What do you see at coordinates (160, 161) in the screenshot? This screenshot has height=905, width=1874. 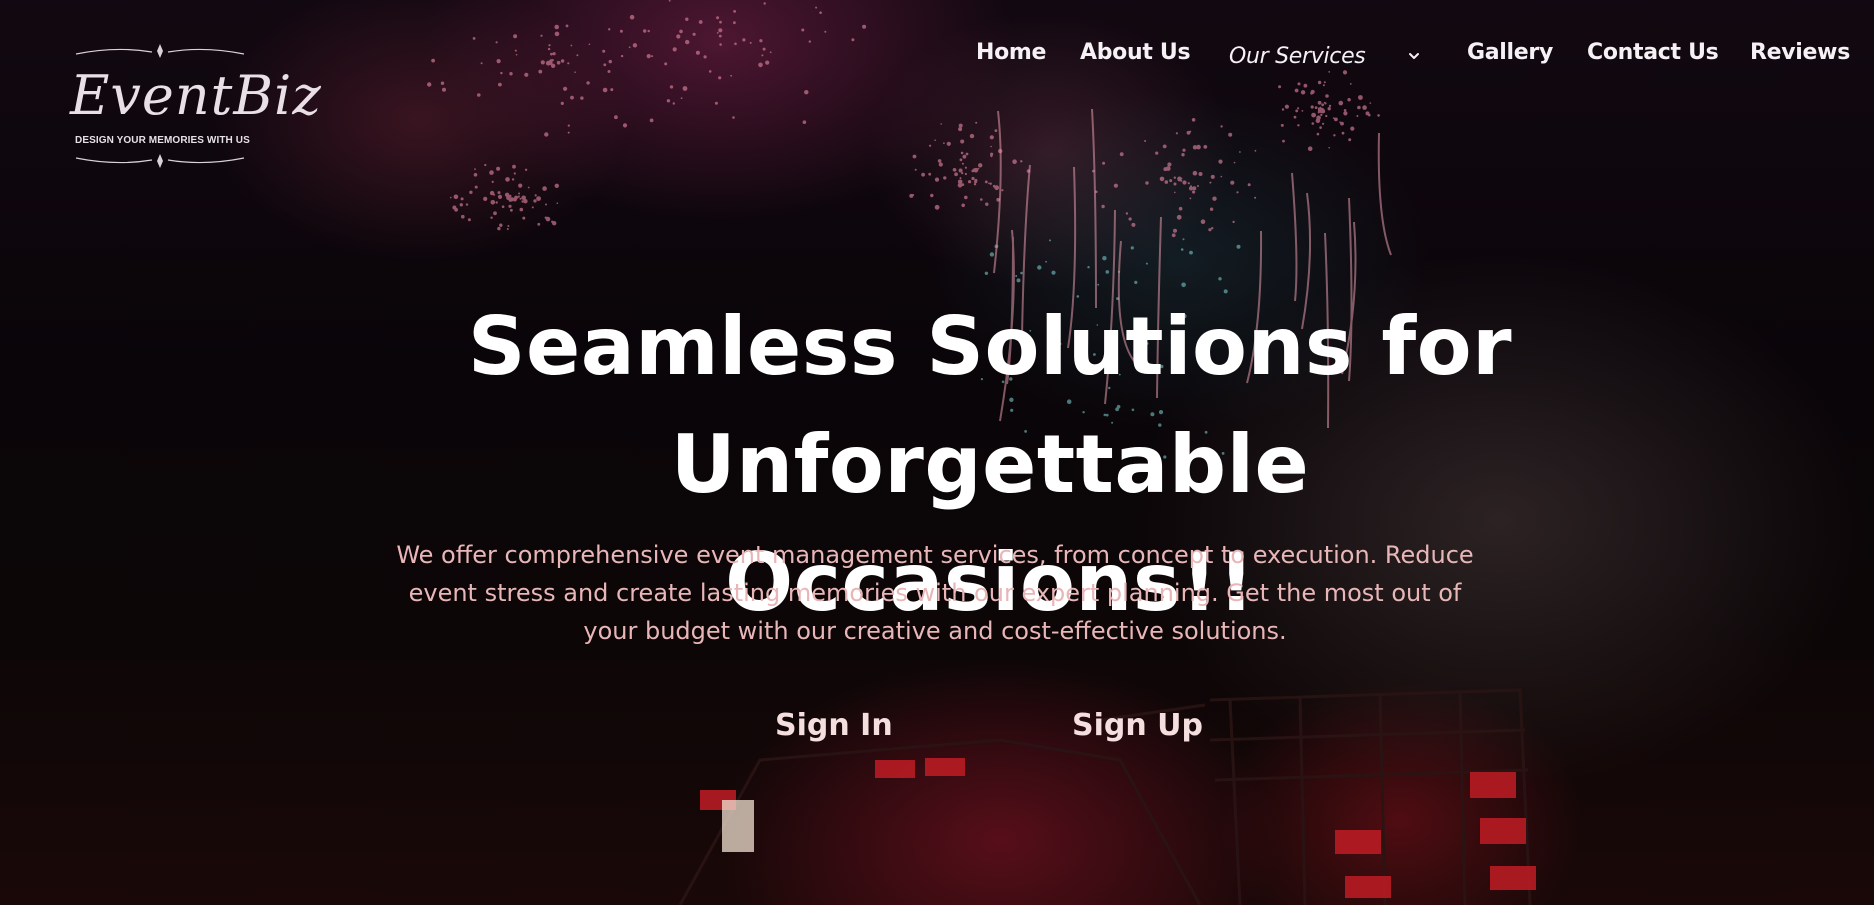 I see `logo-ornament-bottom-icon` at bounding box center [160, 161].